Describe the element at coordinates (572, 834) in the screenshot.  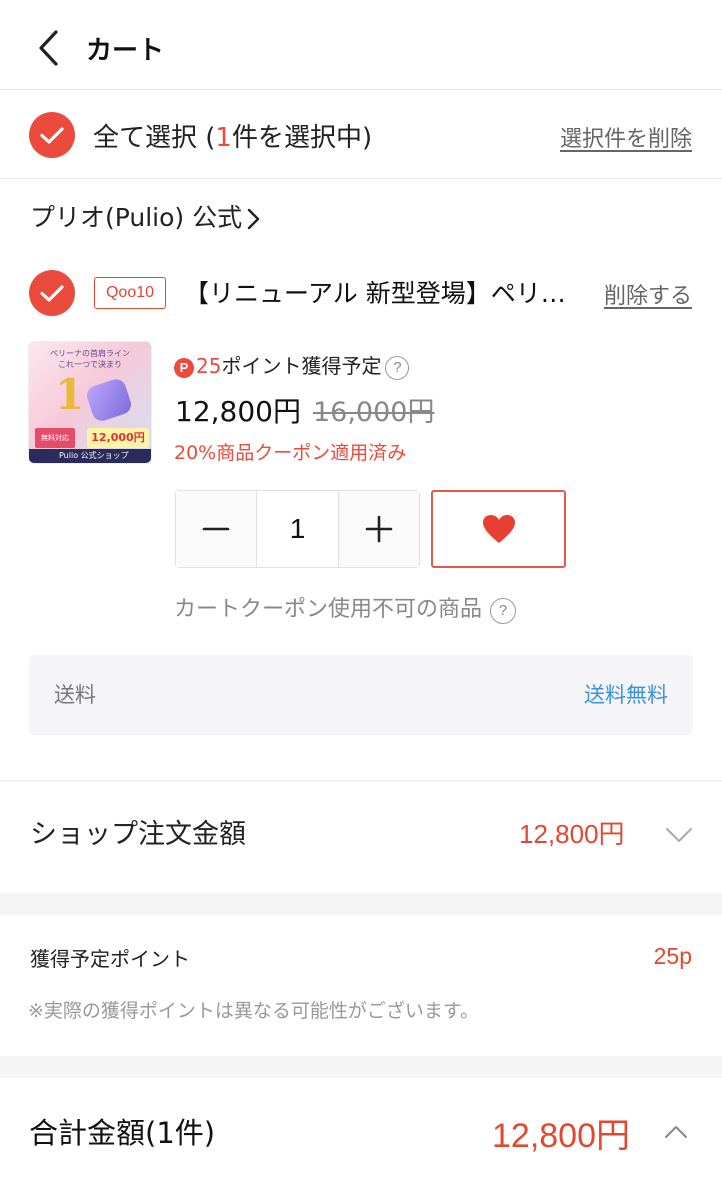
I see `shop-total-value: 12,800円` at that location.